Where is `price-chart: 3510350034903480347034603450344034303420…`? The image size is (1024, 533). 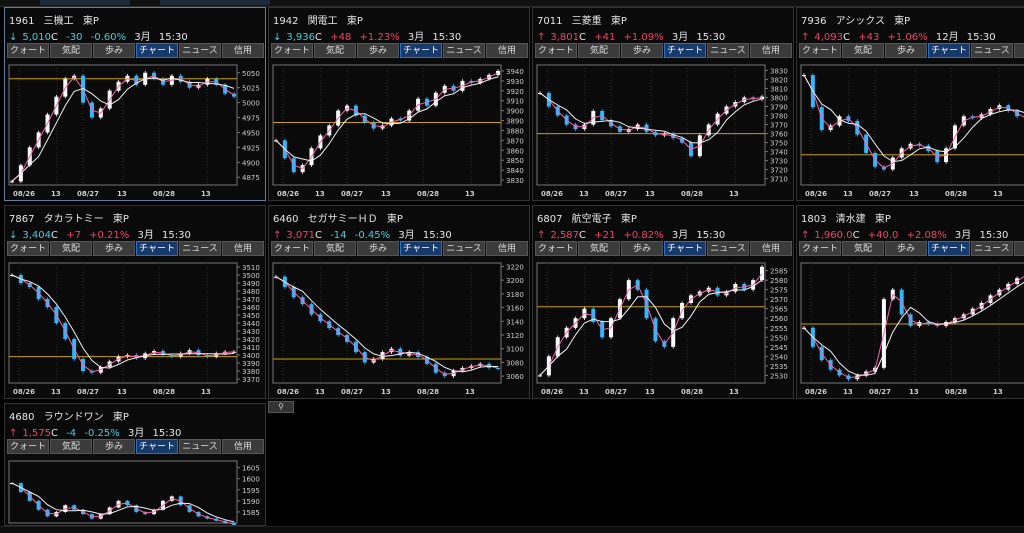
price-chart: 3510350034903480347034603450344034303420… is located at coordinates (135, 327).